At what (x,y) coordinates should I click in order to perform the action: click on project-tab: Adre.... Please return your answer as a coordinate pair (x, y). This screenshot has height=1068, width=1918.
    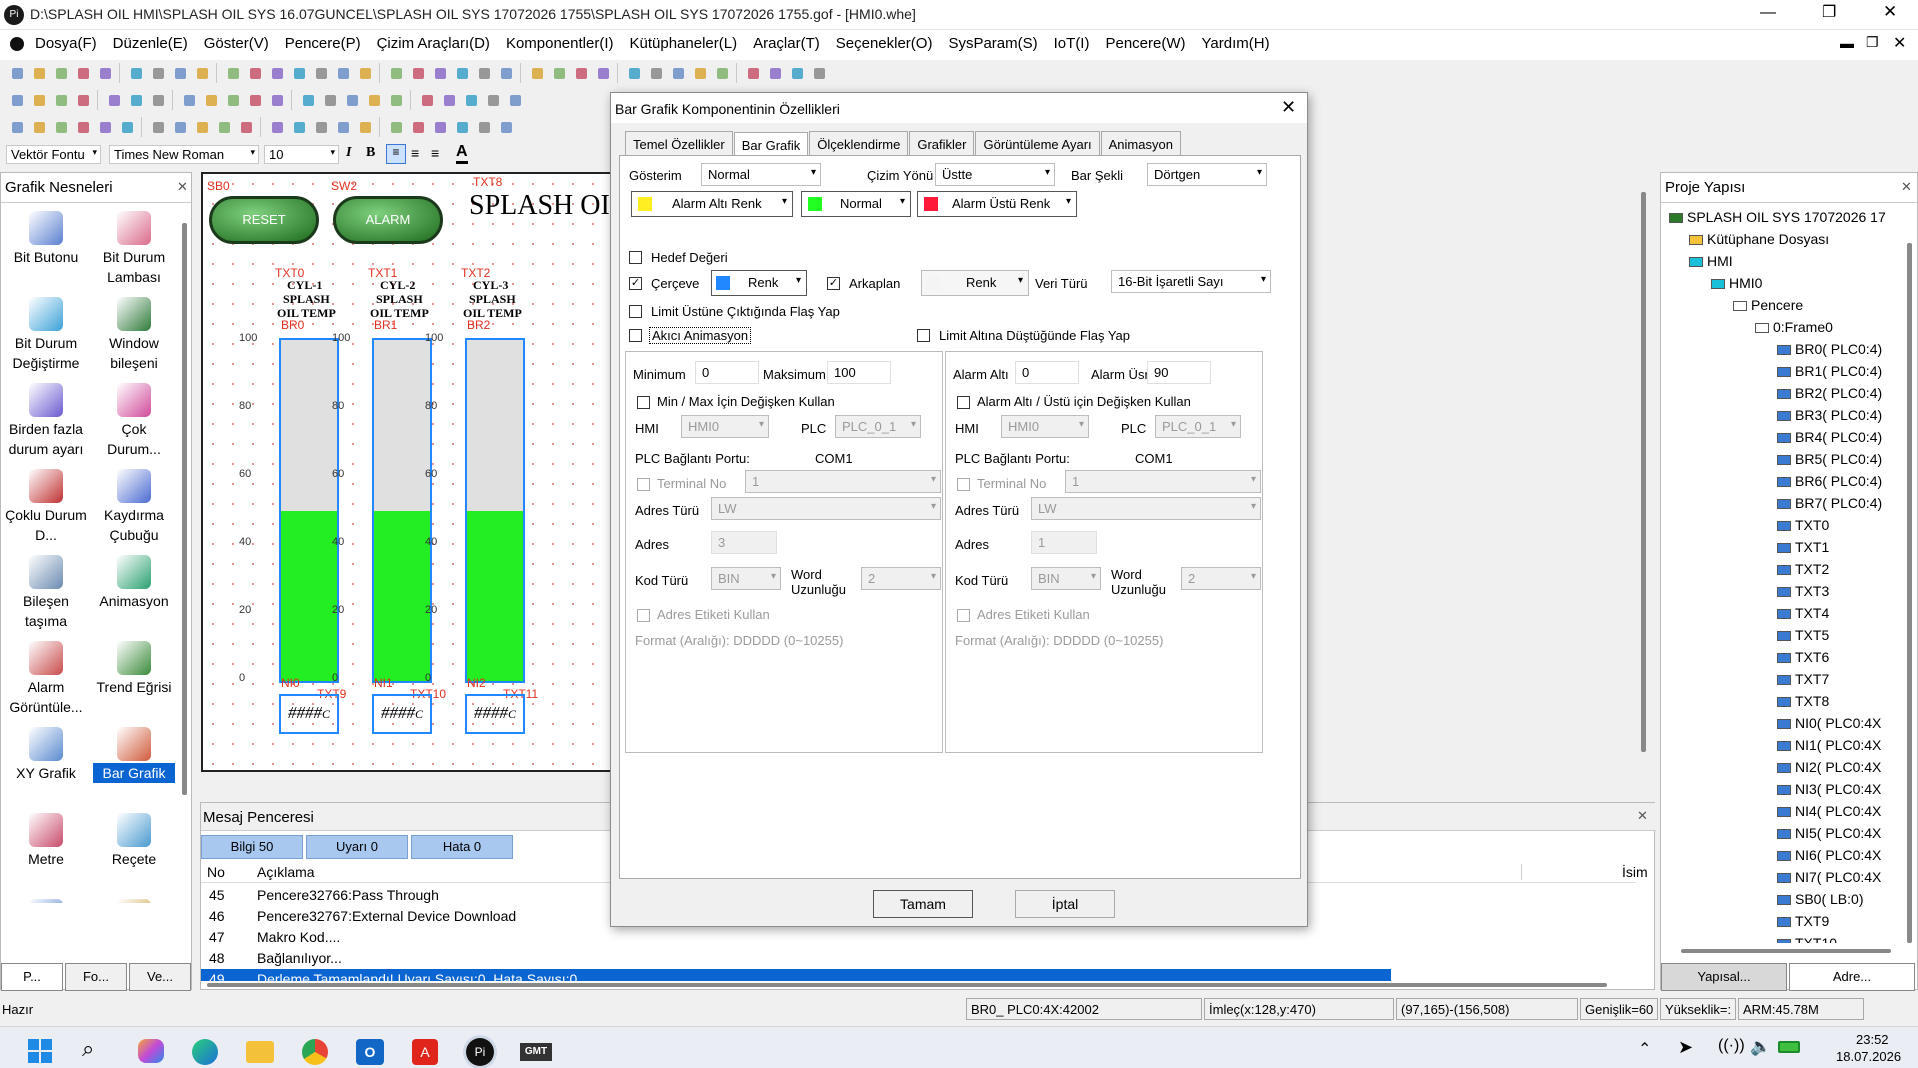
    Looking at the image, I should click on (1852, 977).